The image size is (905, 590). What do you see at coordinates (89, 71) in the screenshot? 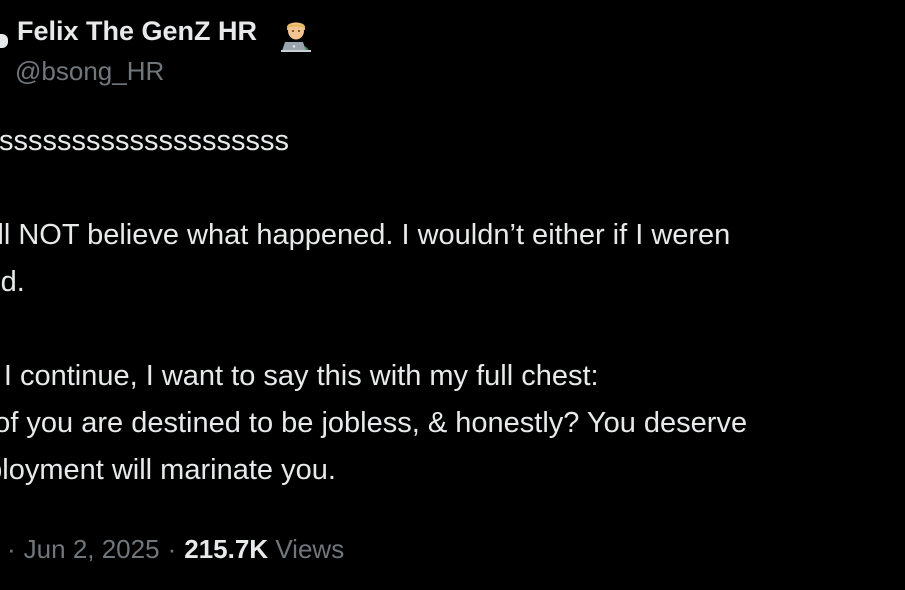
I see `author-handle: @bsong_HR` at bounding box center [89, 71].